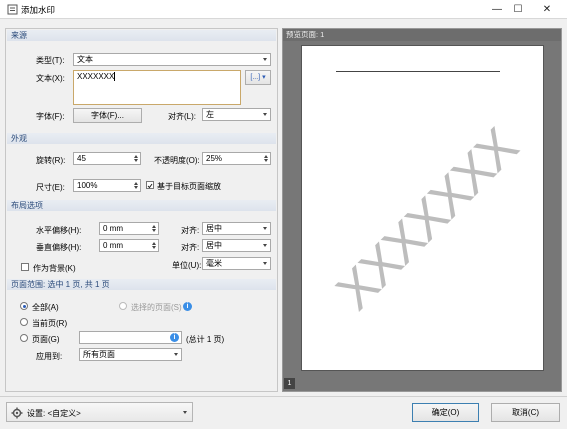 The image size is (567, 429). What do you see at coordinates (54, 413) in the screenshot?
I see `settings-label: 设置: <自定义>` at bounding box center [54, 413].